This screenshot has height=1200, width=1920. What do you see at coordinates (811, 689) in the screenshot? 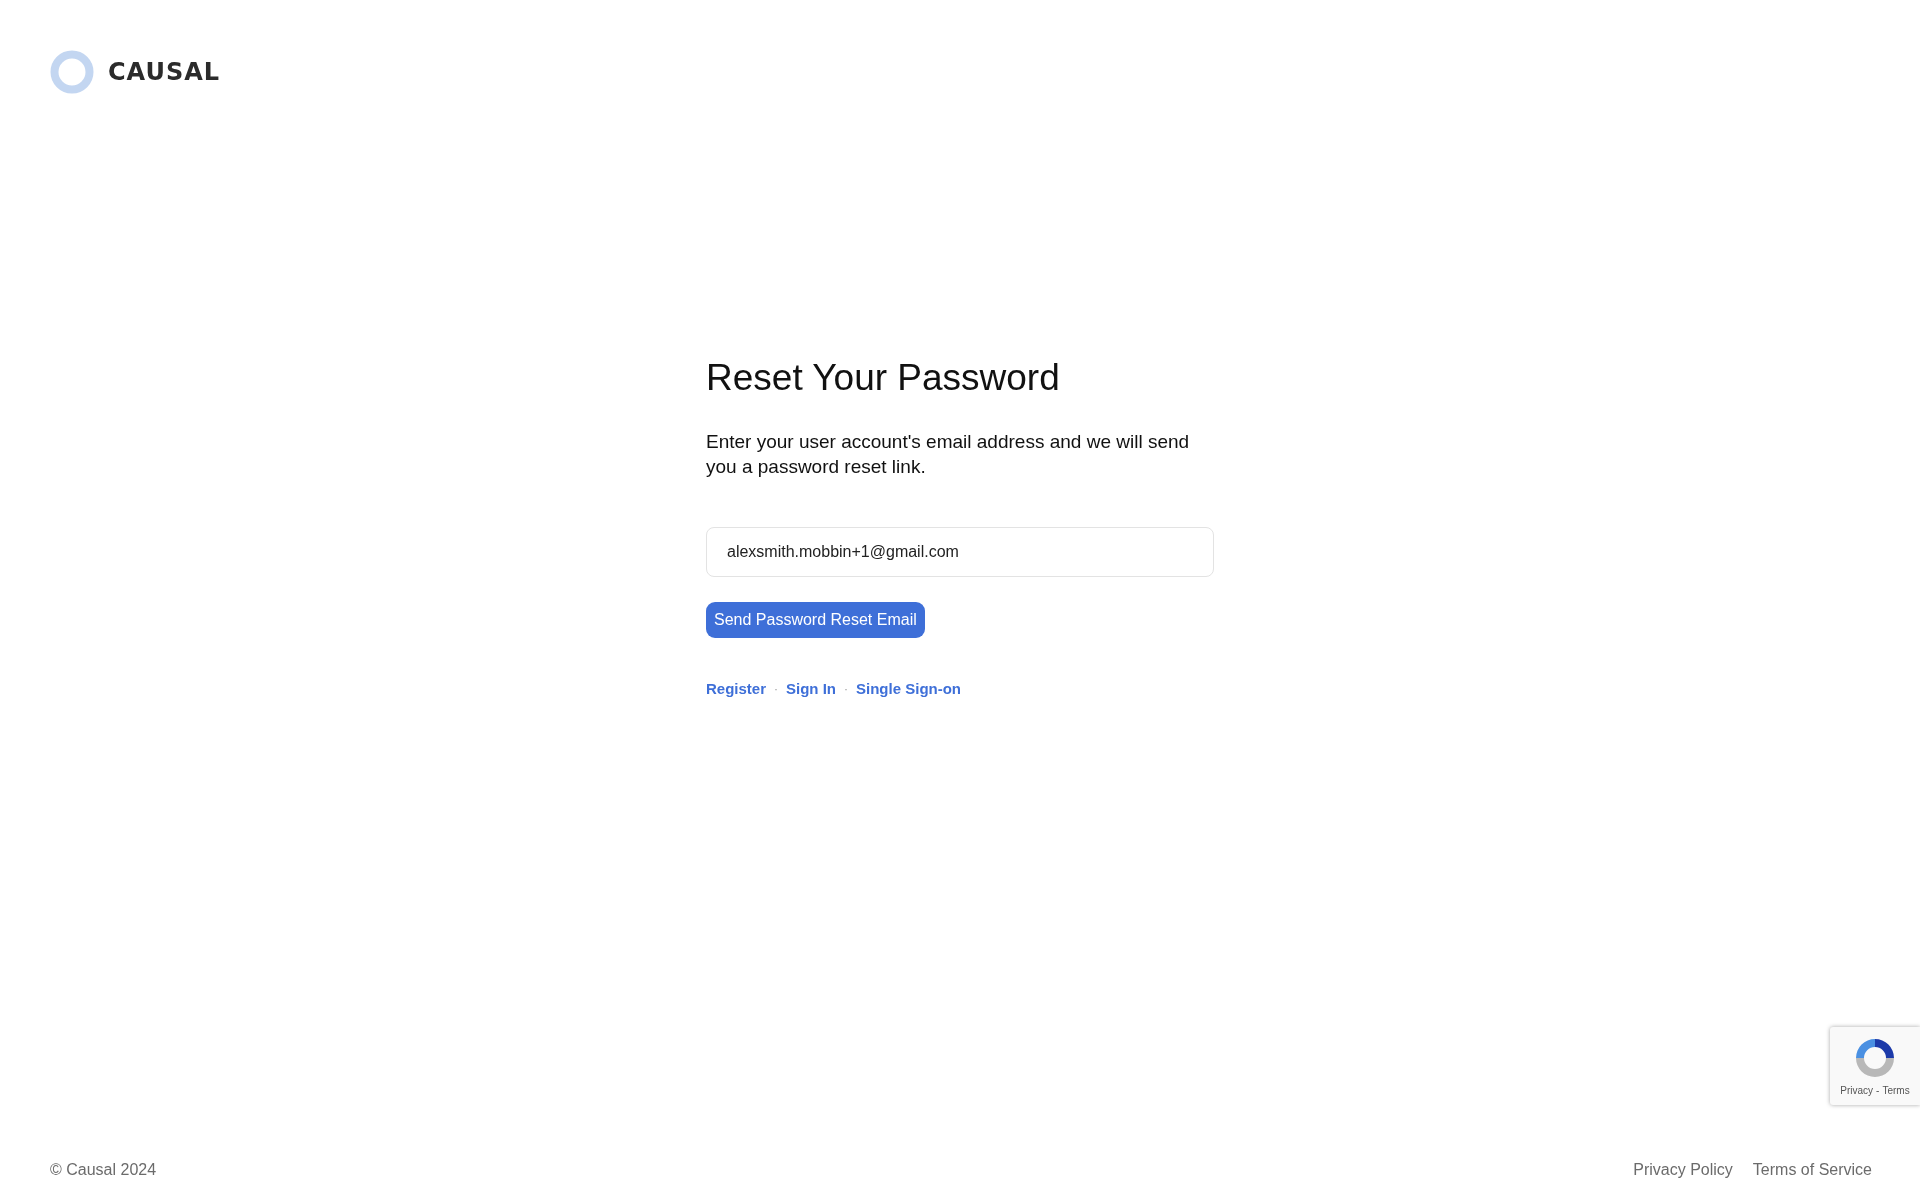
I see `nav-link: Sign In` at bounding box center [811, 689].